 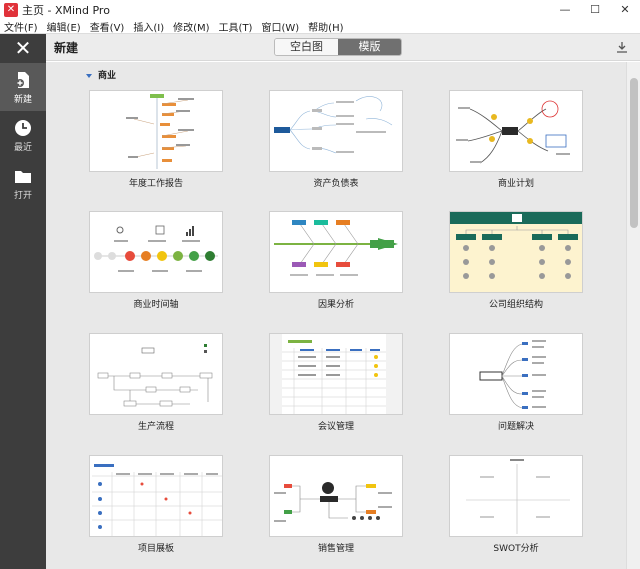 I want to click on new-file-icon, so click(x=22, y=80).